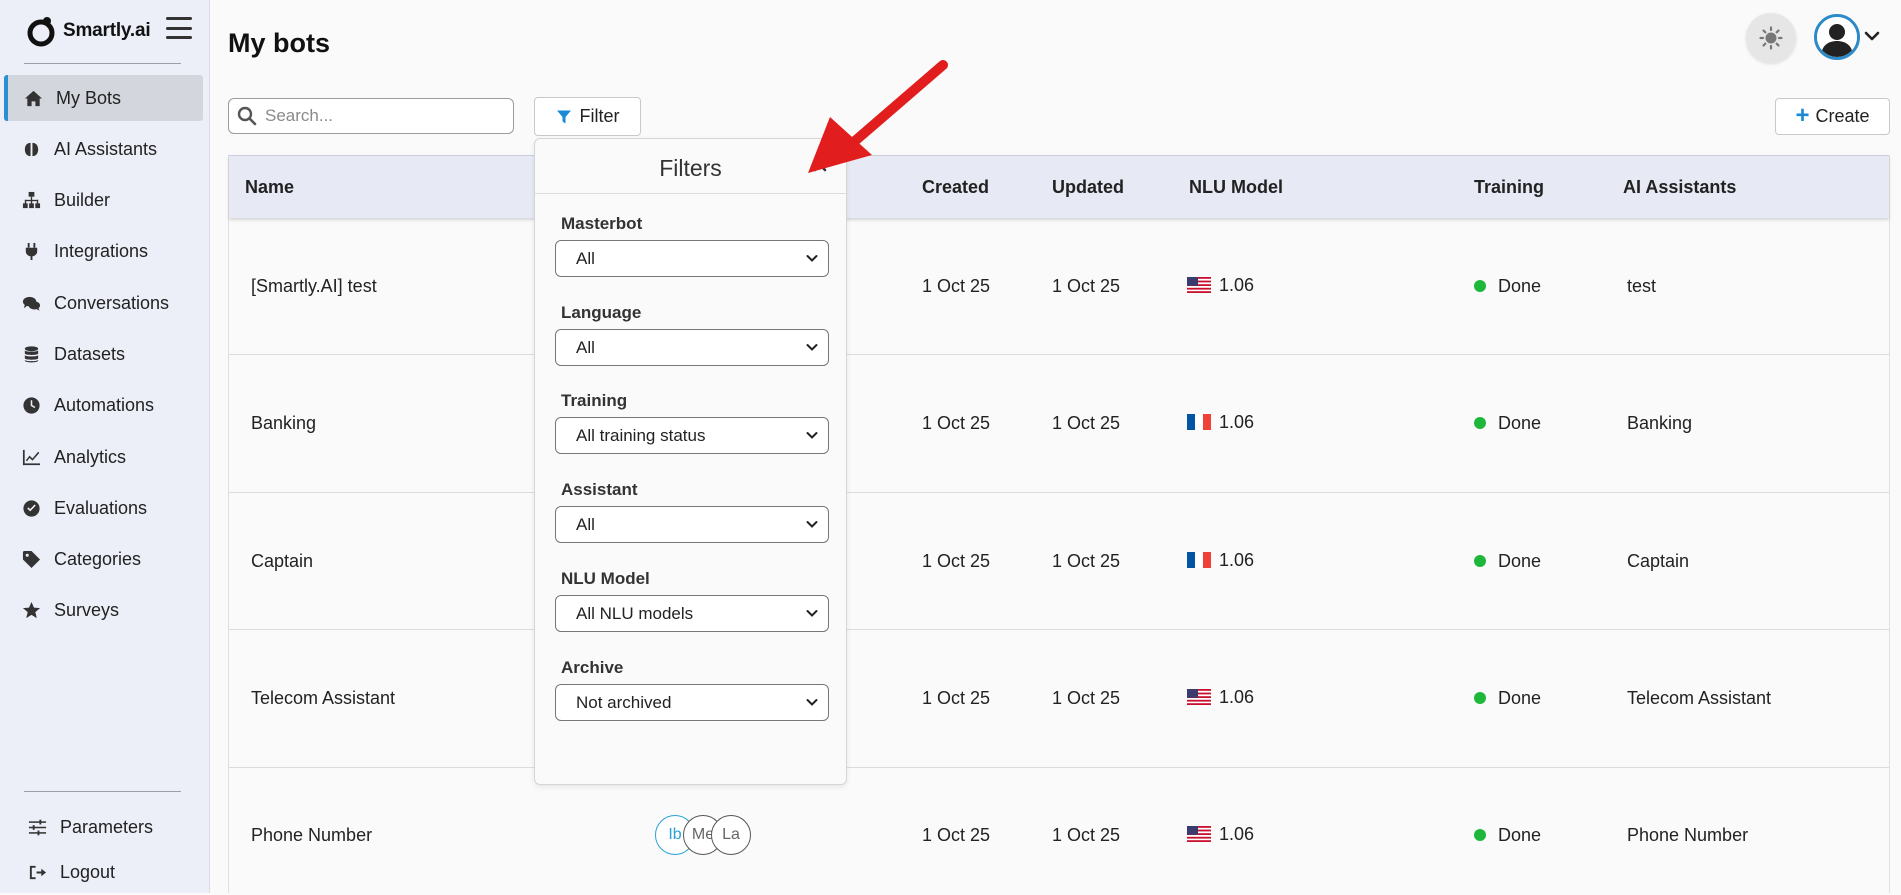  I want to click on sidebar-item-integrations: Integrations, so click(103, 252).